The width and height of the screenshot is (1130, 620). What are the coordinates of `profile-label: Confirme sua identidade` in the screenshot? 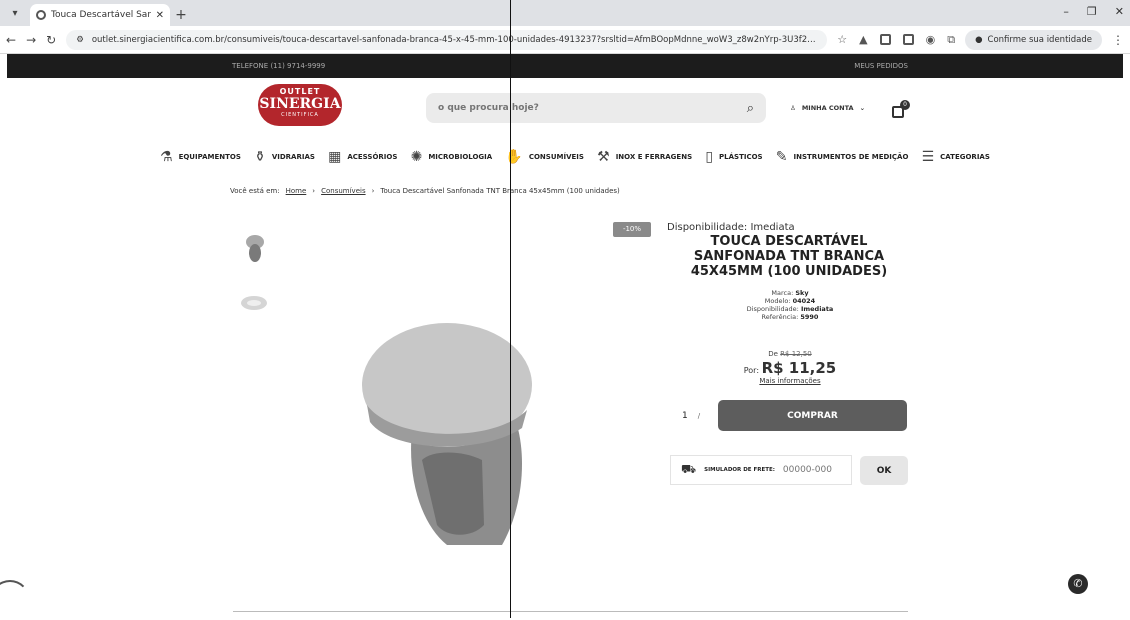 It's located at (1039, 39).